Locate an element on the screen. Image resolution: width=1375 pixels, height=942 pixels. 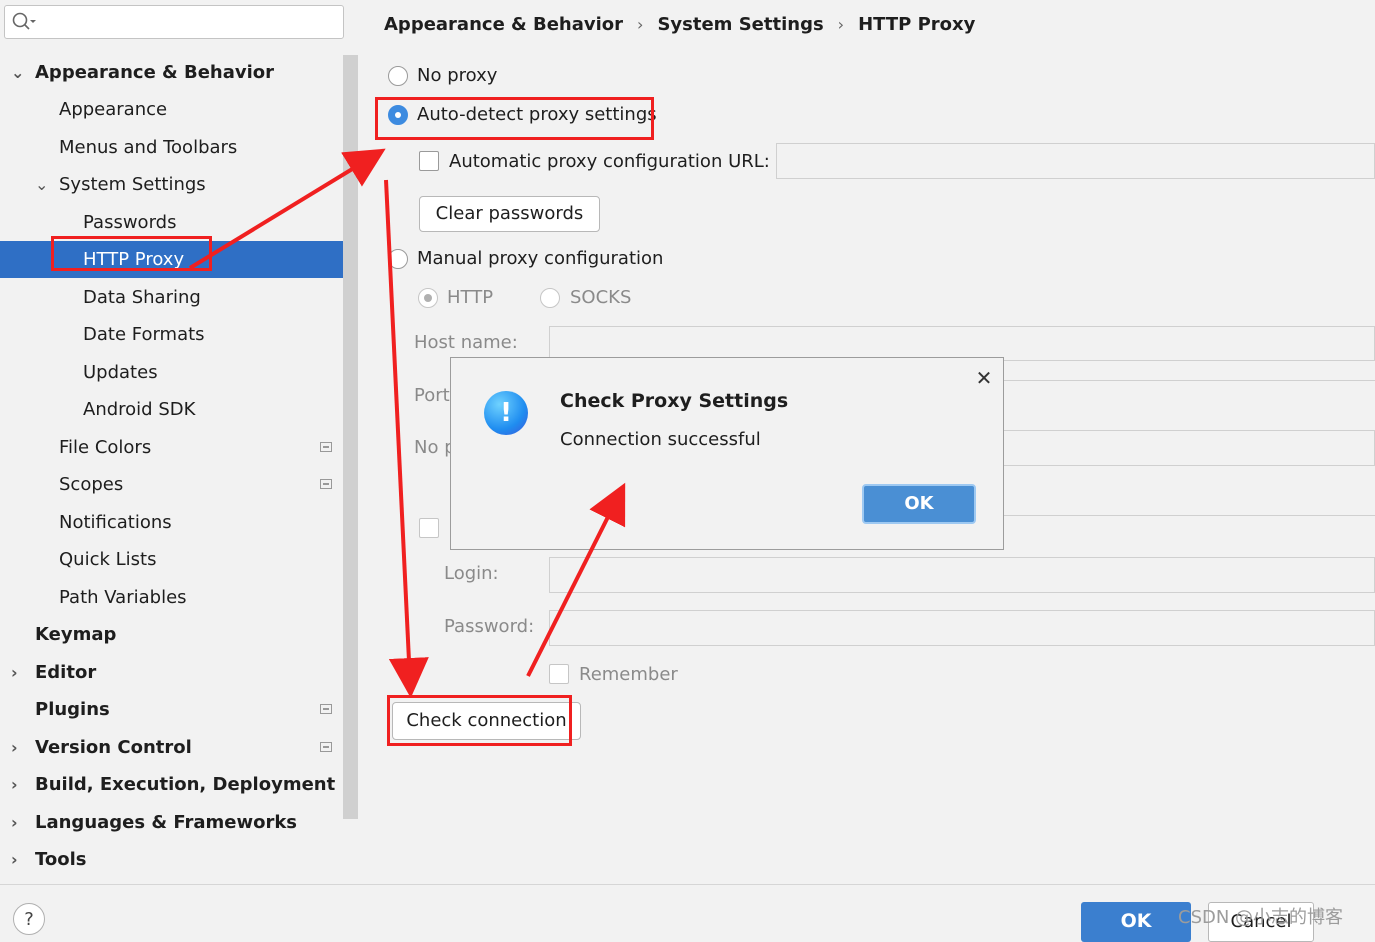
sidebar-item-label: Plugins is located at coordinates (72, 709).